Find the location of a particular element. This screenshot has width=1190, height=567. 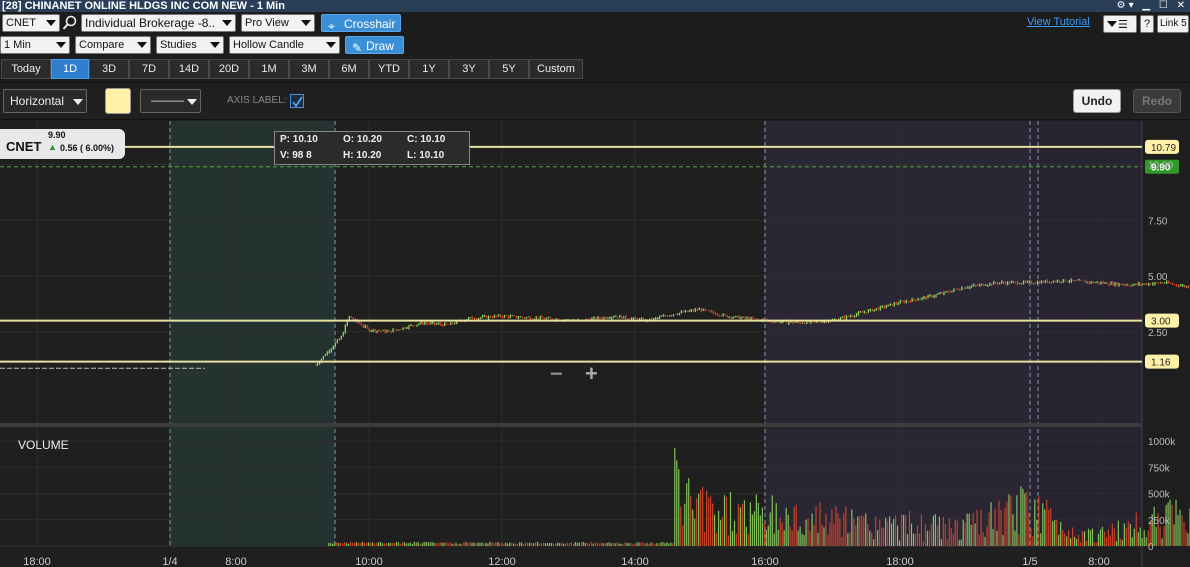

studies-label: Studies is located at coordinates (178, 45).